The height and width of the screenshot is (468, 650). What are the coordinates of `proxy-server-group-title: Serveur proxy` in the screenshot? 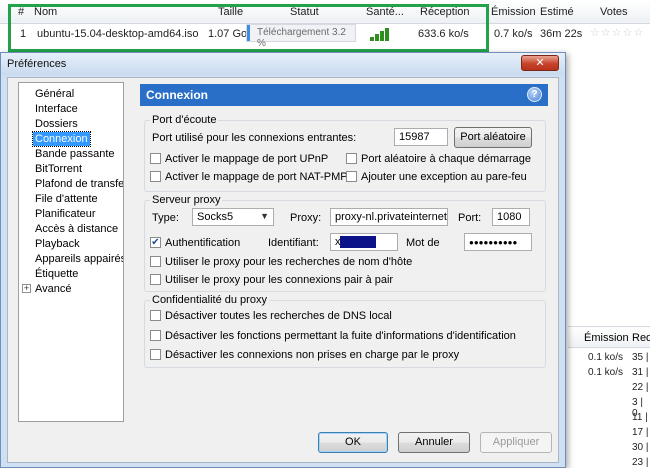 It's located at (186, 200).